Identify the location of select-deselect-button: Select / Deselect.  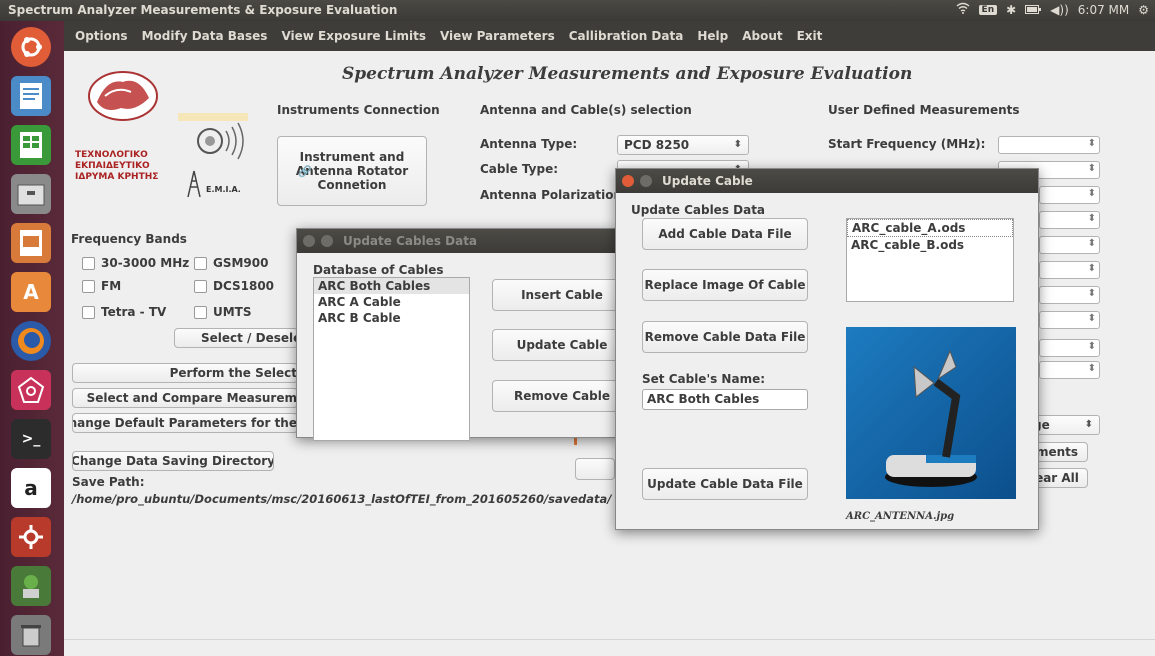
(236, 338).